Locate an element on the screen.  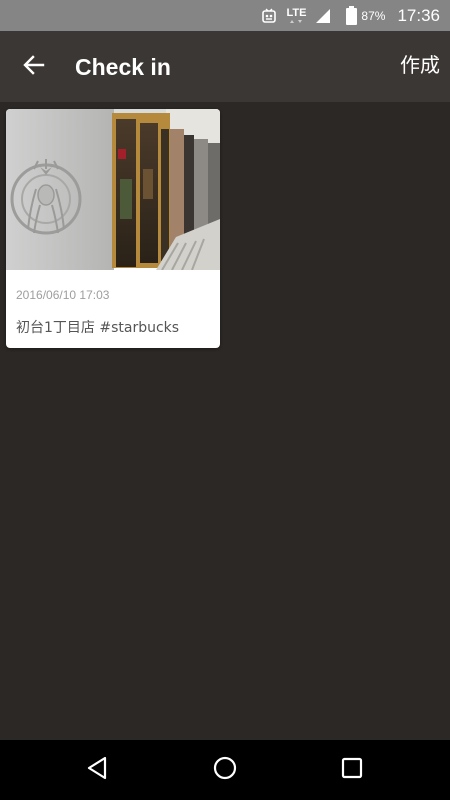
checkin-date: 2016/06/10 17:03 is located at coordinates (63, 295).